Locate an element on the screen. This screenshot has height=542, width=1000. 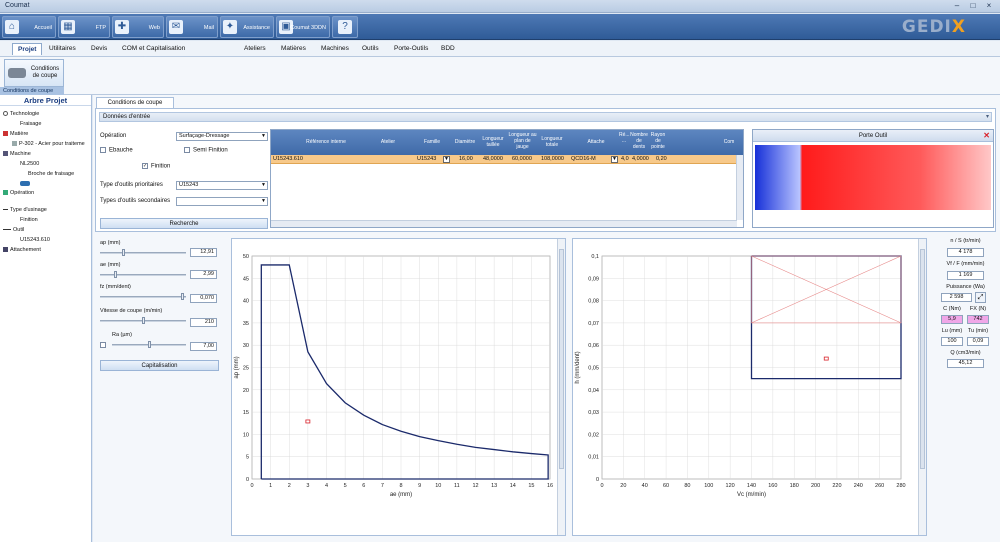
menu-bdd: BDD is located at coordinates (448, 48).